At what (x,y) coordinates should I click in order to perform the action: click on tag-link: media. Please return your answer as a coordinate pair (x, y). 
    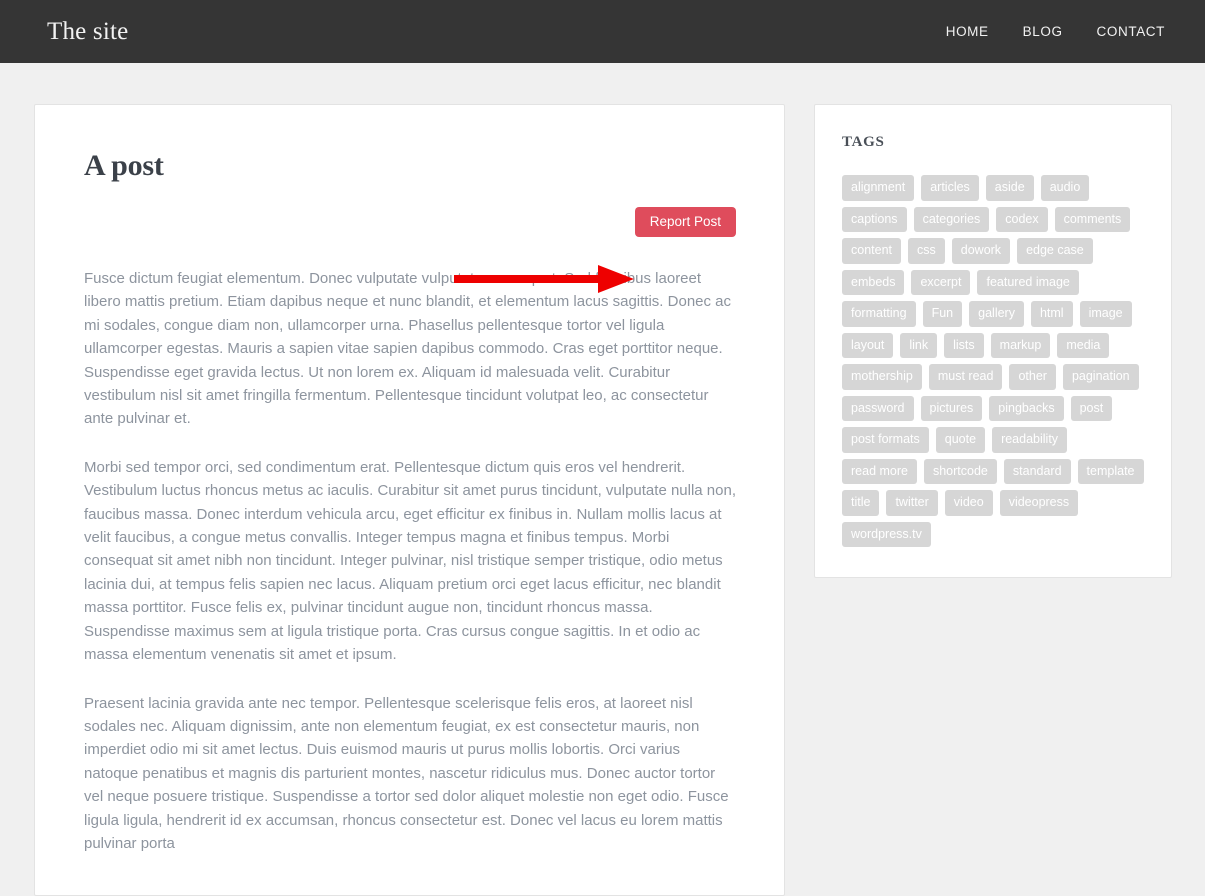
    Looking at the image, I should click on (1083, 345).